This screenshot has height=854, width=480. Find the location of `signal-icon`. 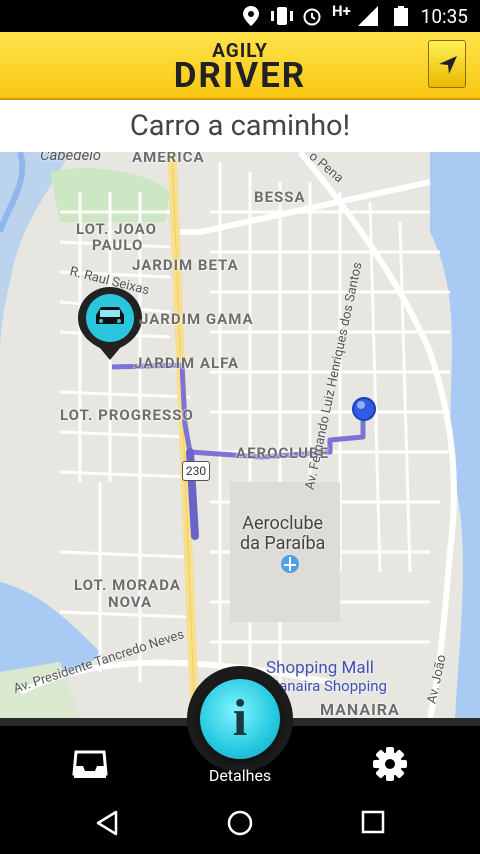

signal-icon is located at coordinates (368, 16).